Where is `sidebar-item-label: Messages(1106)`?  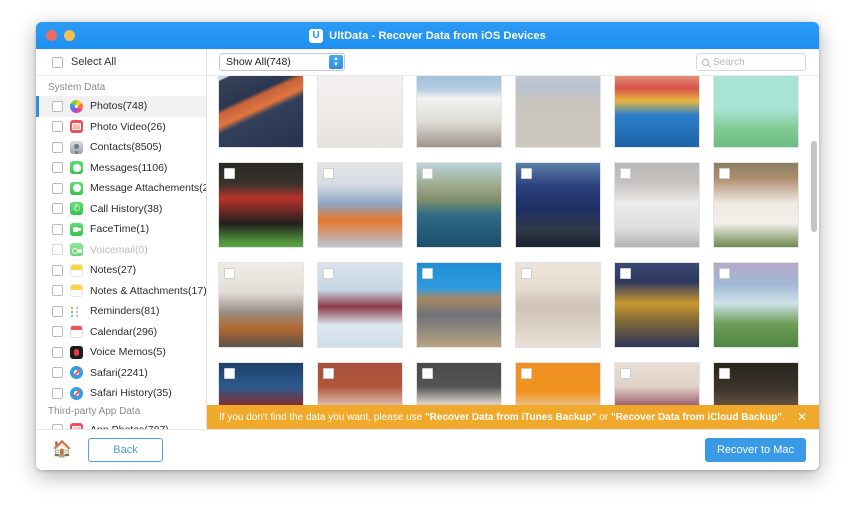
sidebar-item-label: Messages(1106) is located at coordinates (129, 167).